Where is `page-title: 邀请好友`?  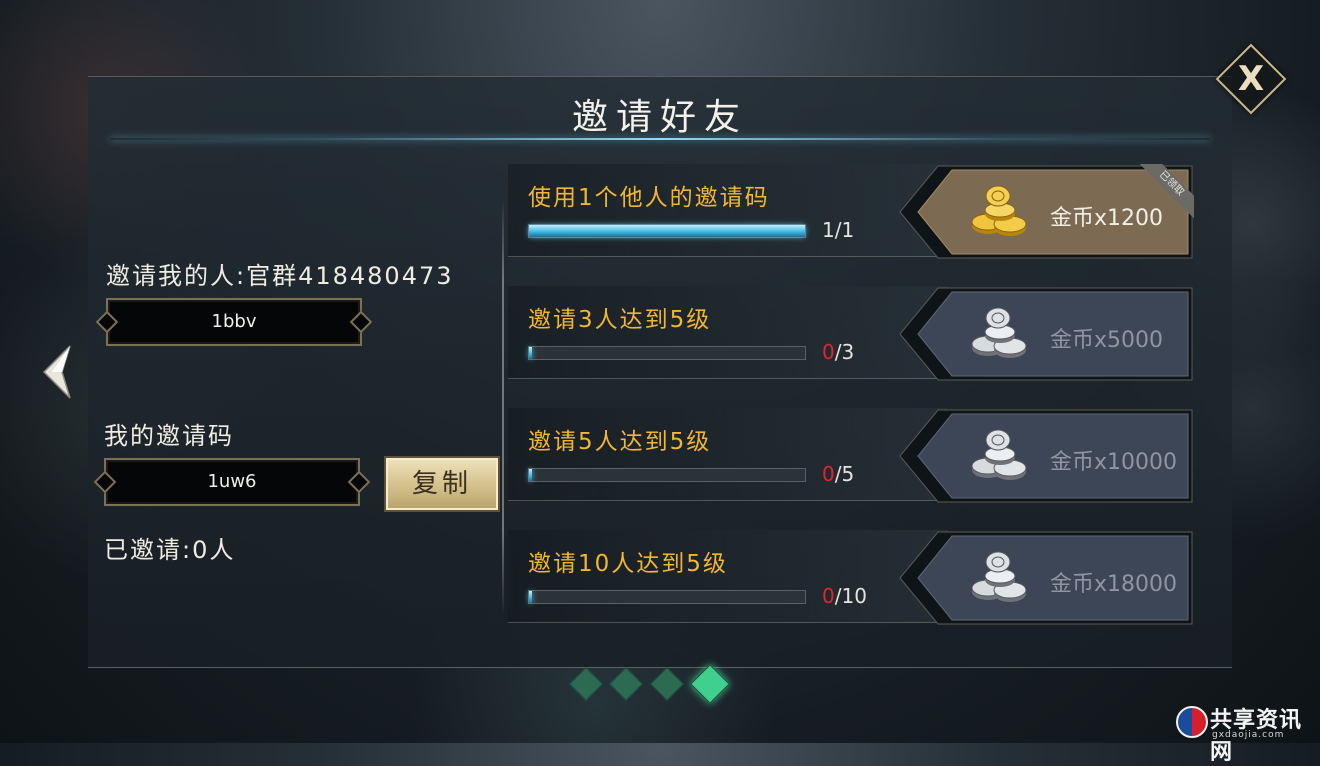
page-title: 邀请好友 is located at coordinates (659, 117).